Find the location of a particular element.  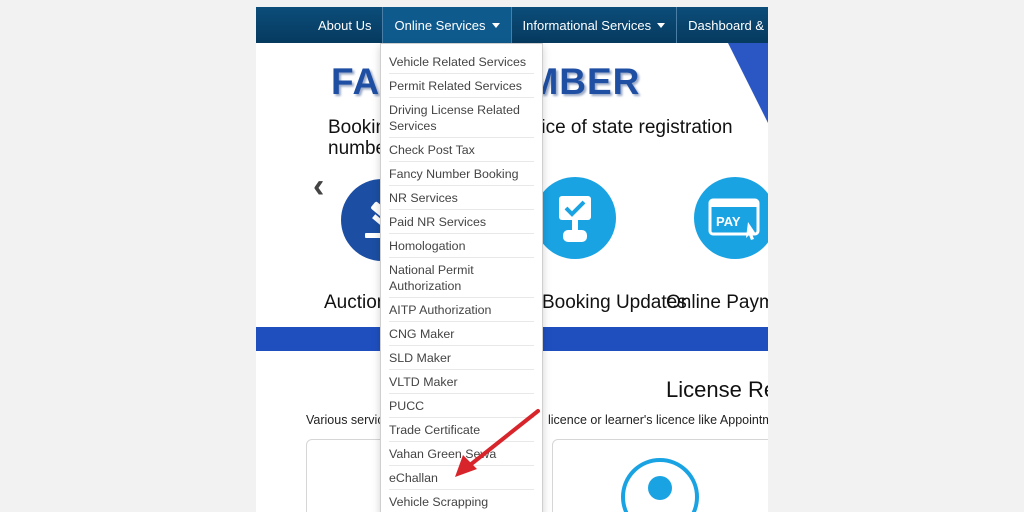

dropdown-item: PUCC is located at coordinates (461, 406).